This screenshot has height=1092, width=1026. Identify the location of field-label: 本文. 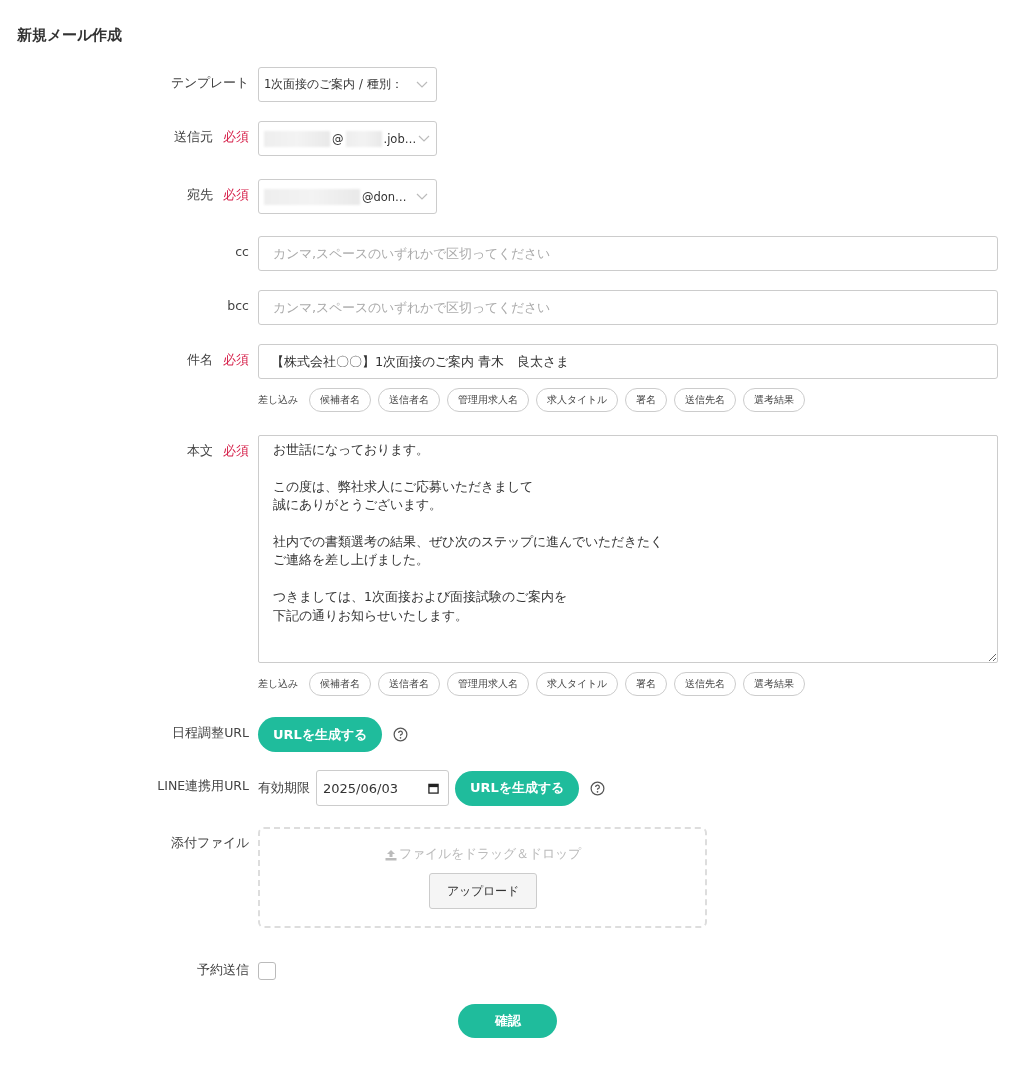
(200, 451).